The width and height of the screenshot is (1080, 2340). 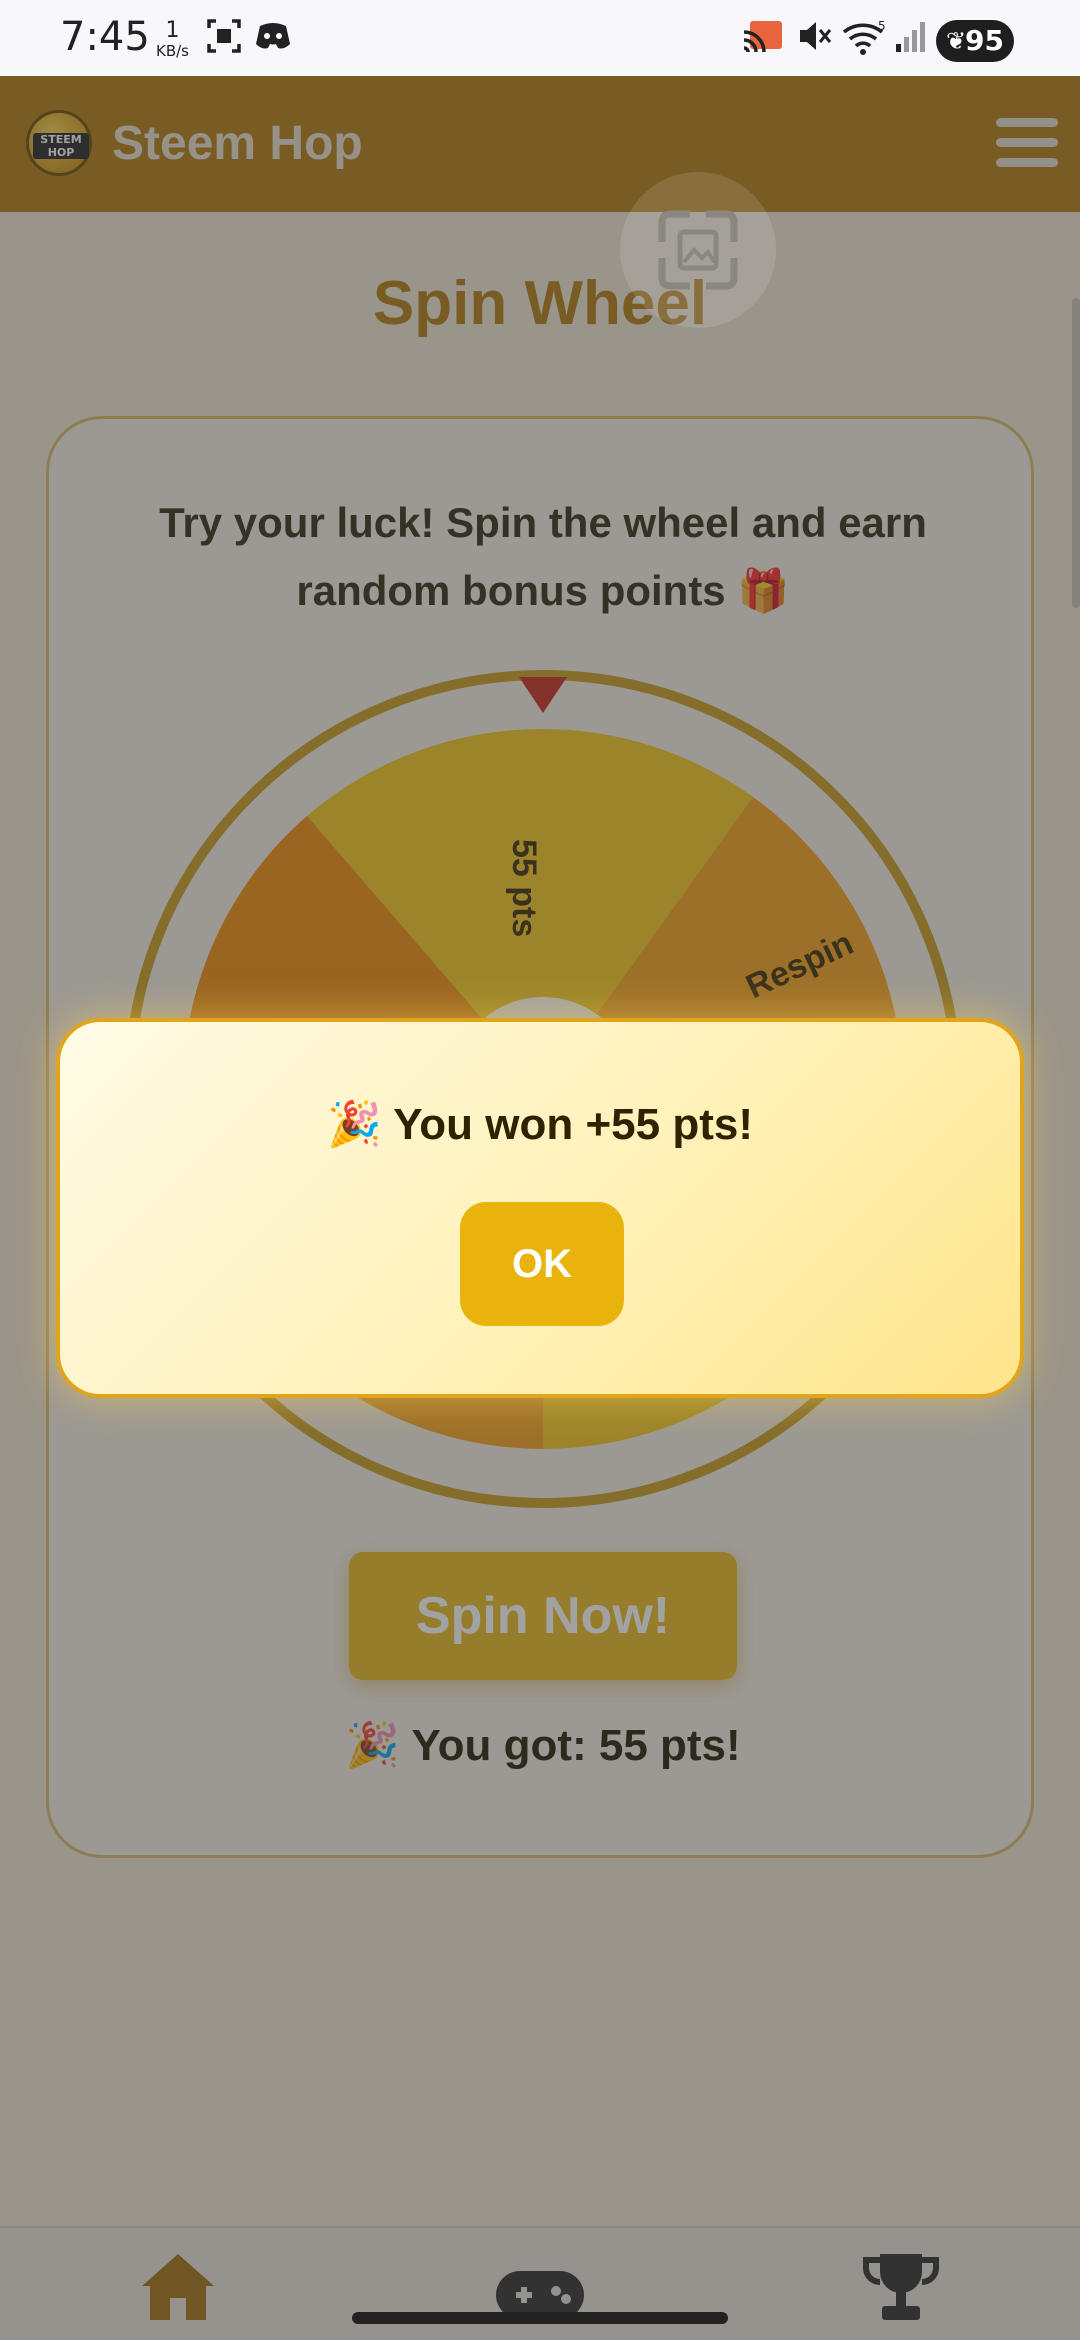 What do you see at coordinates (542, 1264) in the screenshot?
I see `ok-button: OK` at bounding box center [542, 1264].